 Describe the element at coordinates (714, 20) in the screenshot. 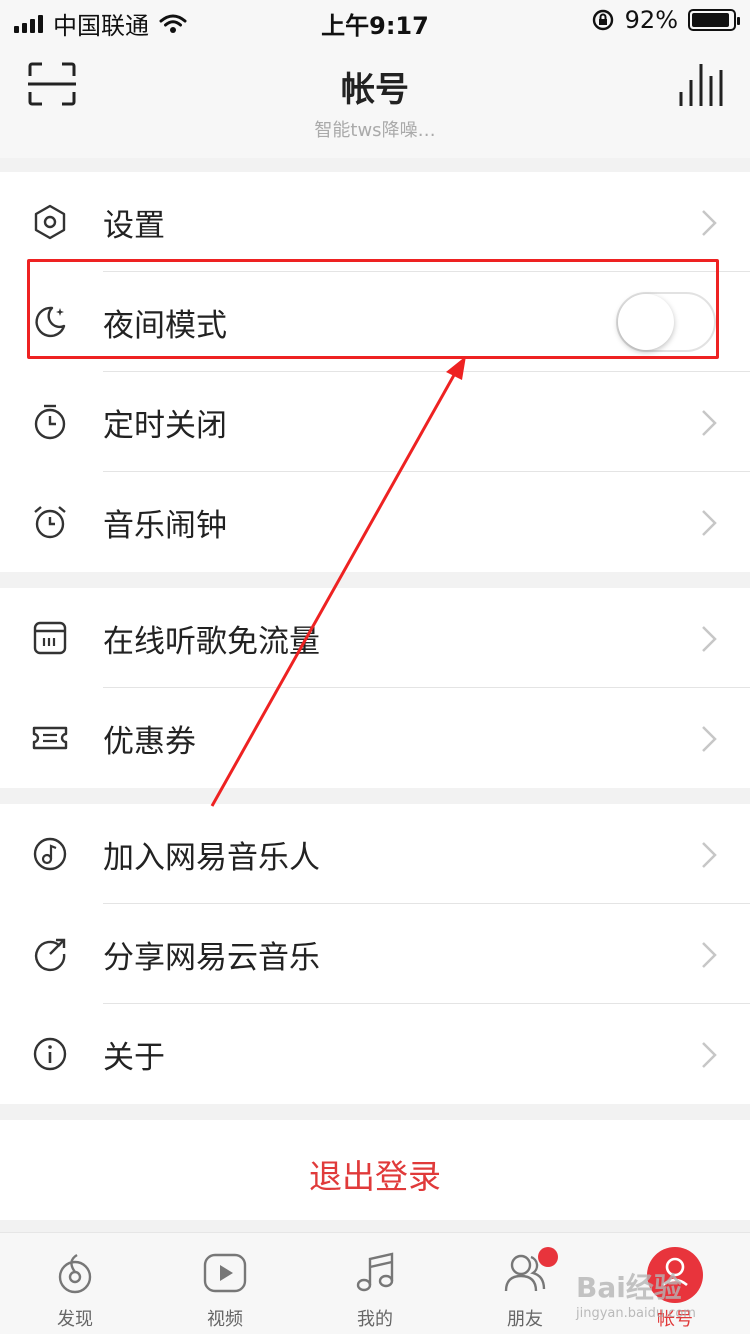

I see `battery-icon` at that location.